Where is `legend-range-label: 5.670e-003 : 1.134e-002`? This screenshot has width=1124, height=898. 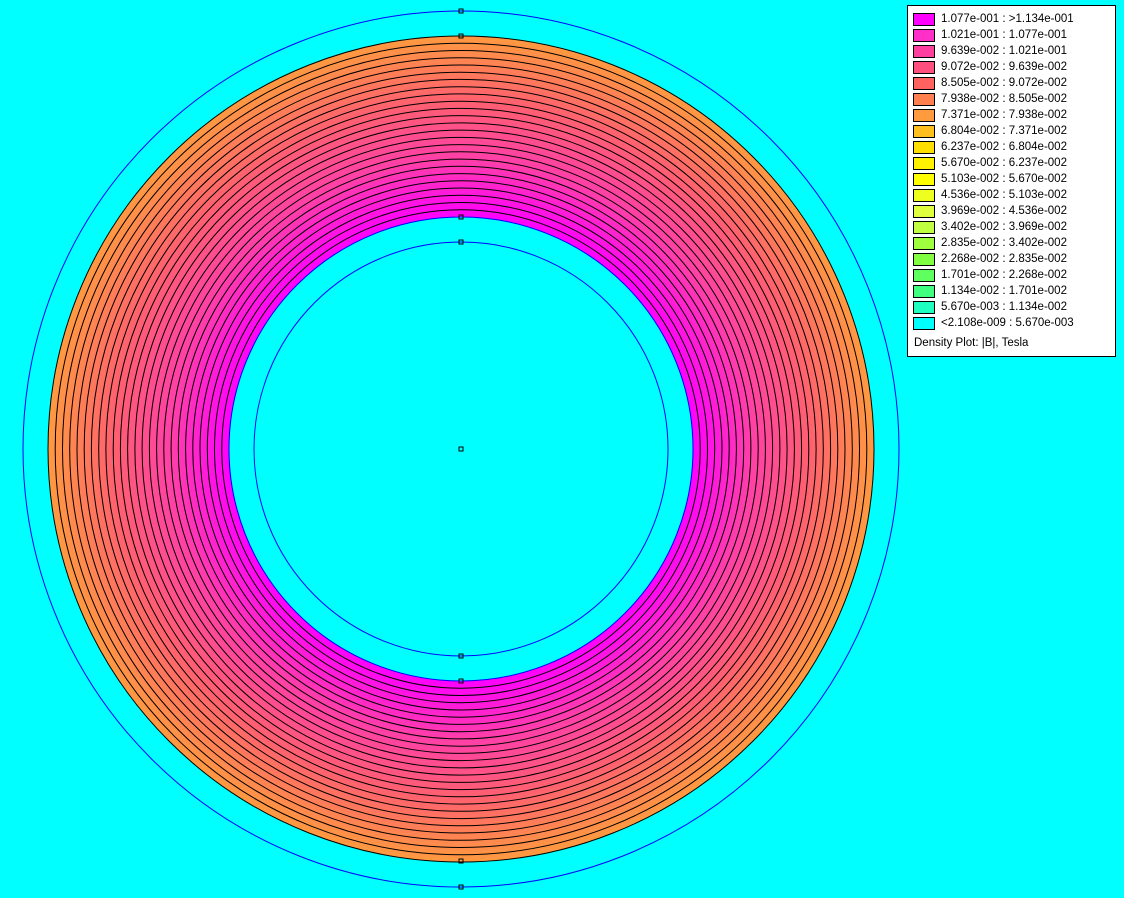
legend-range-label: 5.670e-003 : 1.134e-002 is located at coordinates (1004, 307).